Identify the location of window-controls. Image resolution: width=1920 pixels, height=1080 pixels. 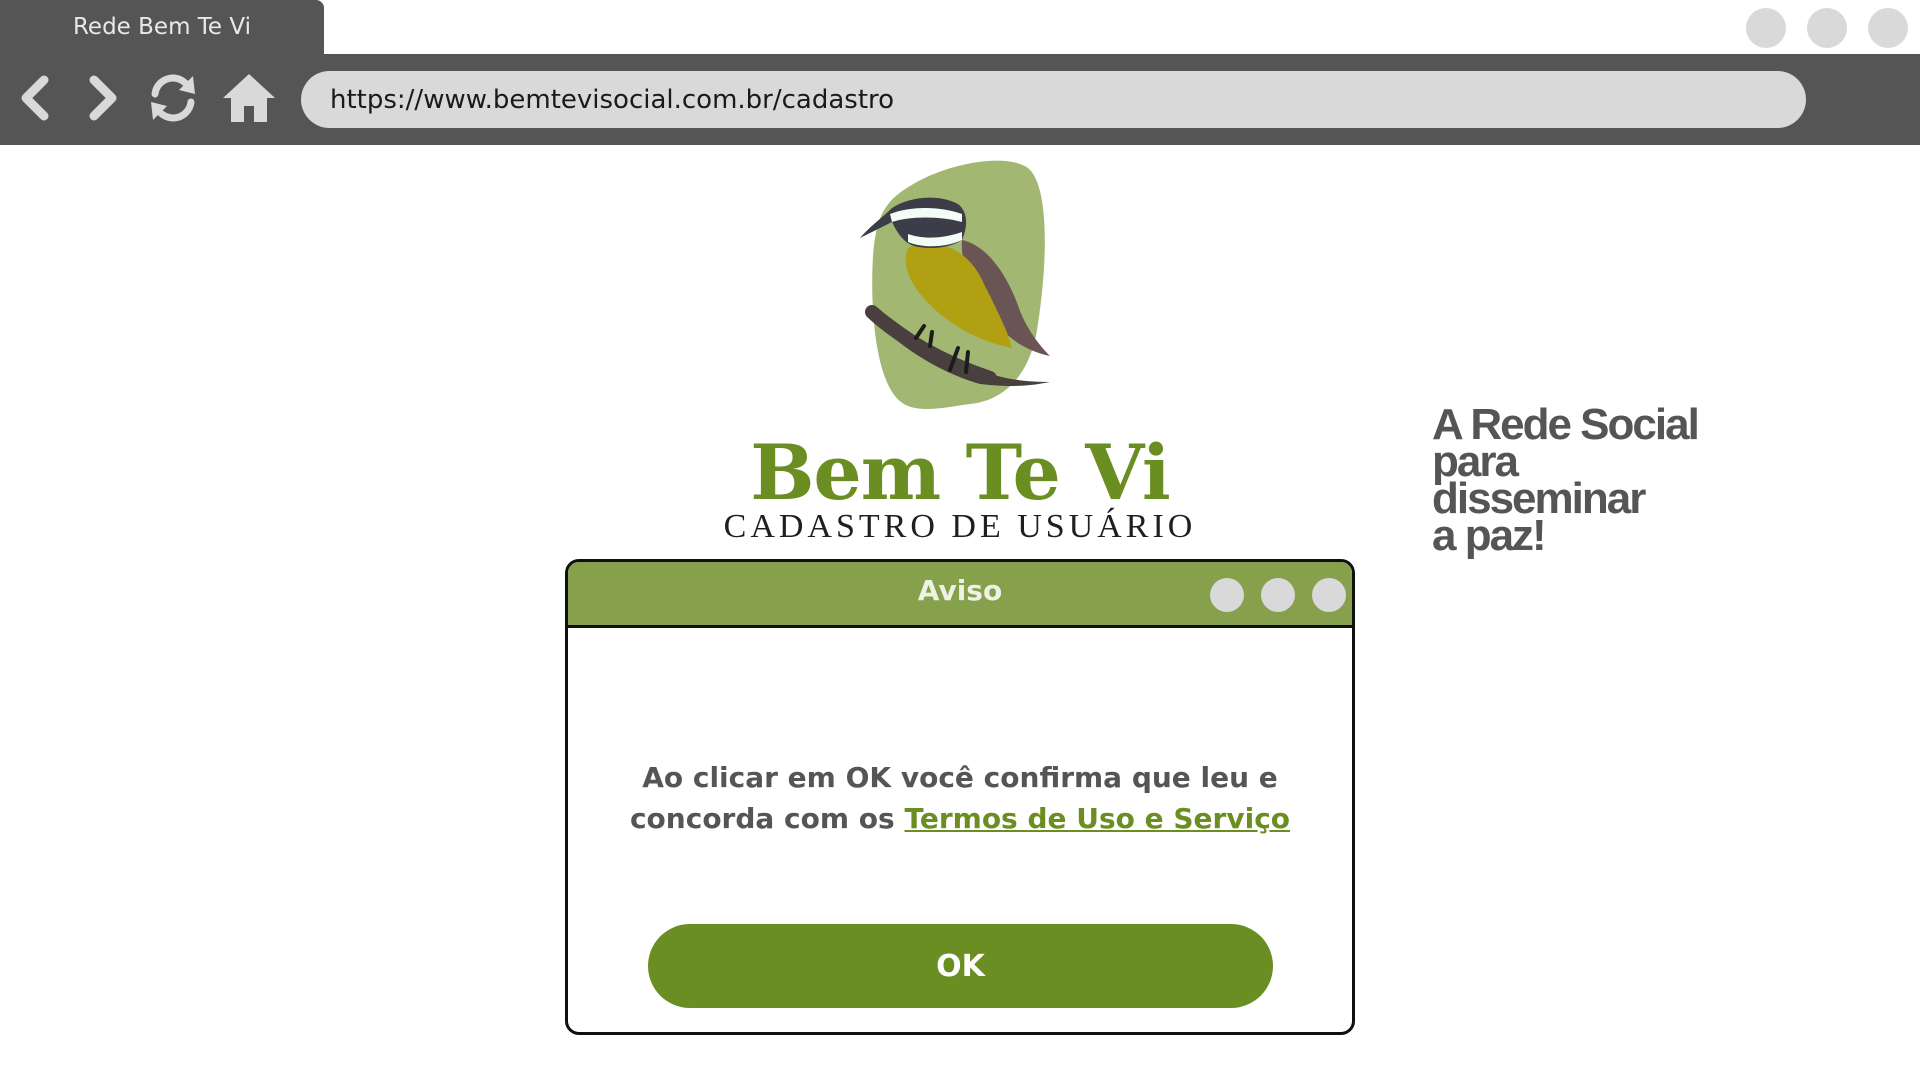
(1827, 28).